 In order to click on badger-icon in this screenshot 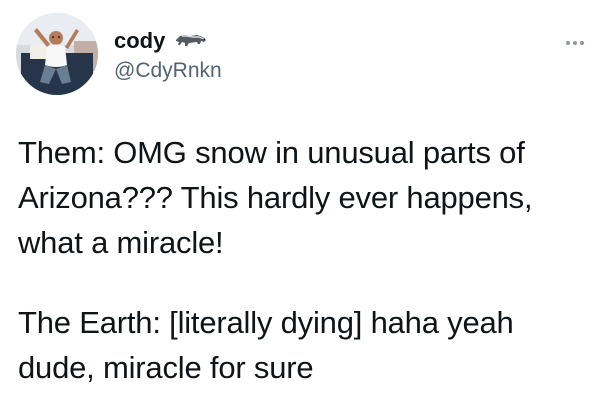, I will do `click(190, 41)`.